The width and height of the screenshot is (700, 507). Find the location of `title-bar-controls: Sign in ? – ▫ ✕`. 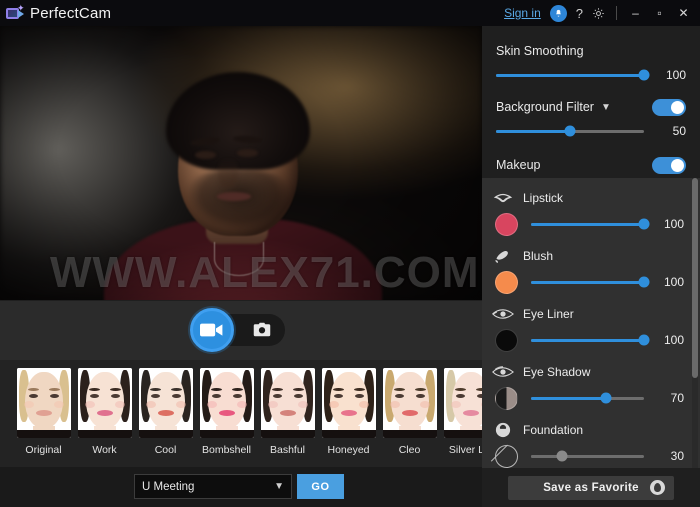

title-bar-controls: Sign in ? – ▫ ✕ is located at coordinates (602, 13).